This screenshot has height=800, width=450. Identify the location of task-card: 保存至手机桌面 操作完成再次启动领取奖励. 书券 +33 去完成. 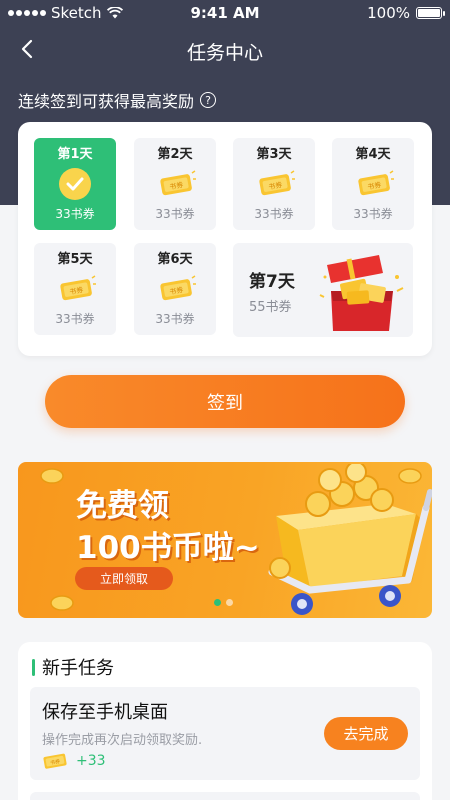
(225, 733).